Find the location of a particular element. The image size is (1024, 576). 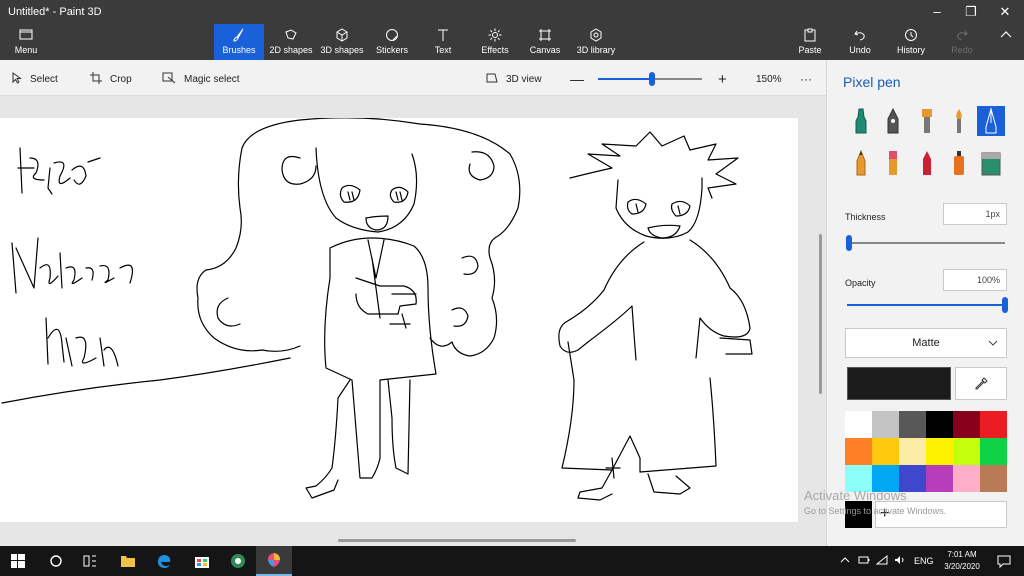

custom-color-swatch is located at coordinates (858, 514).